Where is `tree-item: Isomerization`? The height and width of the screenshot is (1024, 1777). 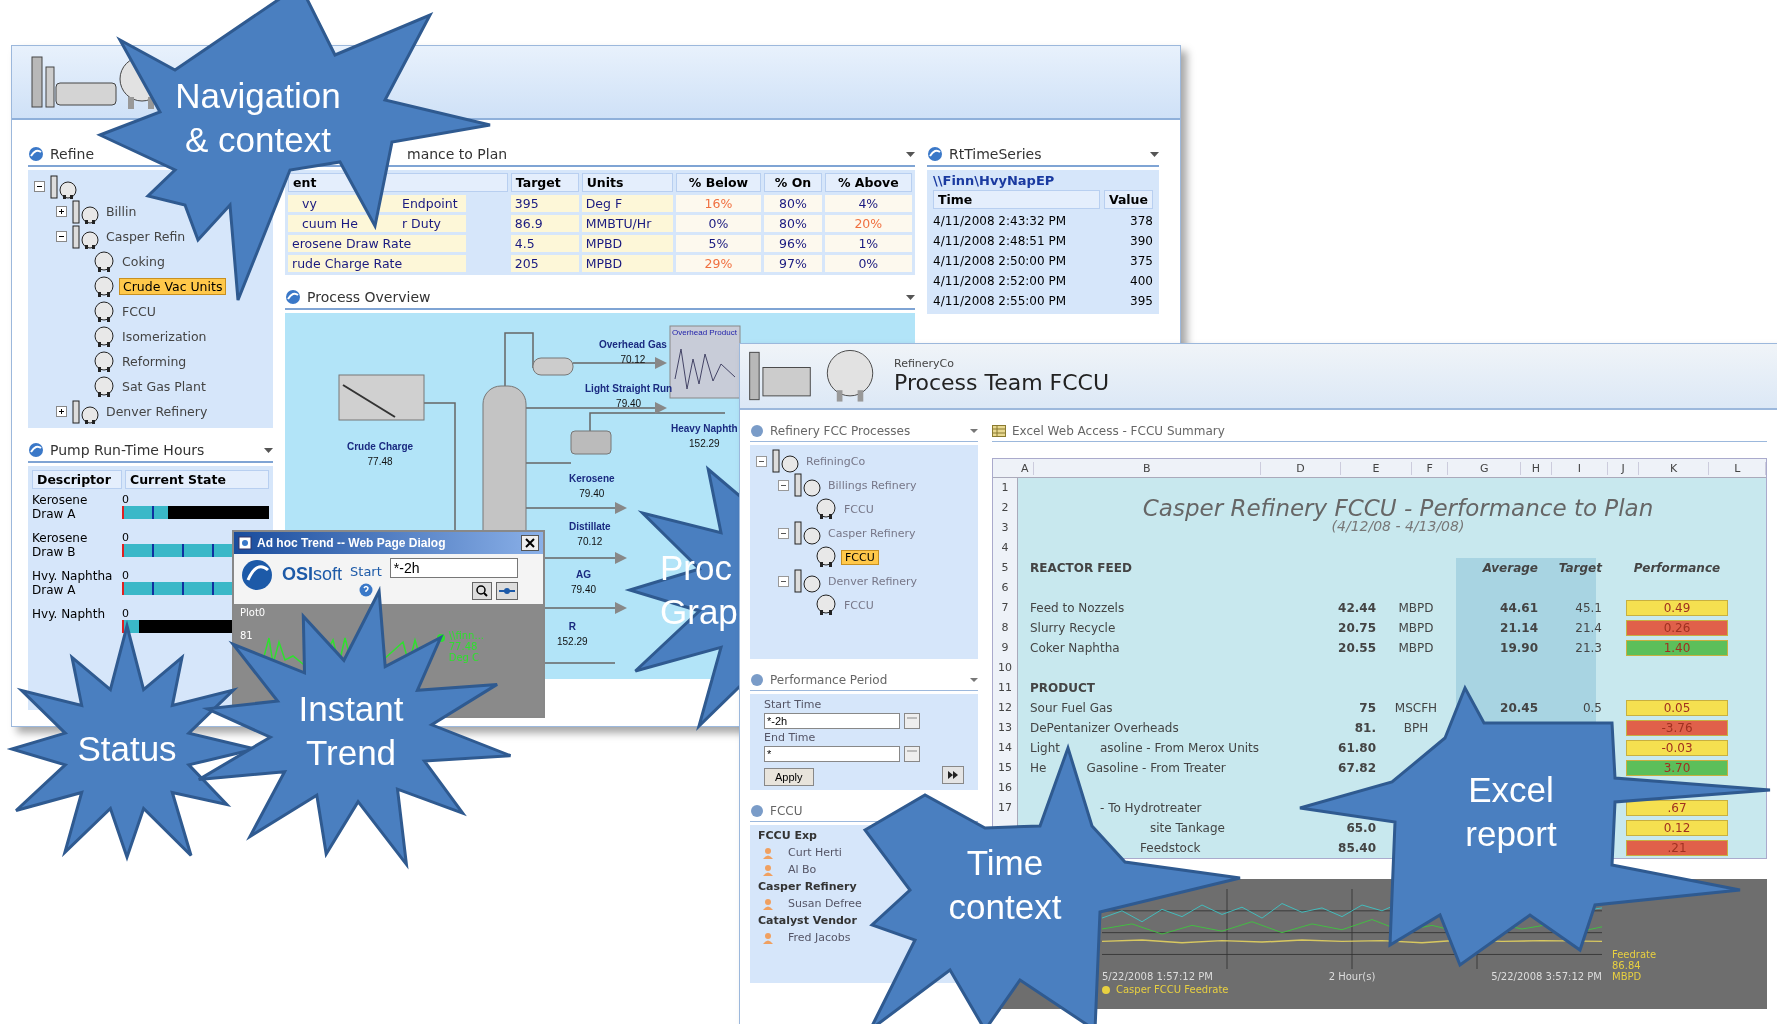
tree-item: Isomerization is located at coordinates (164, 336).